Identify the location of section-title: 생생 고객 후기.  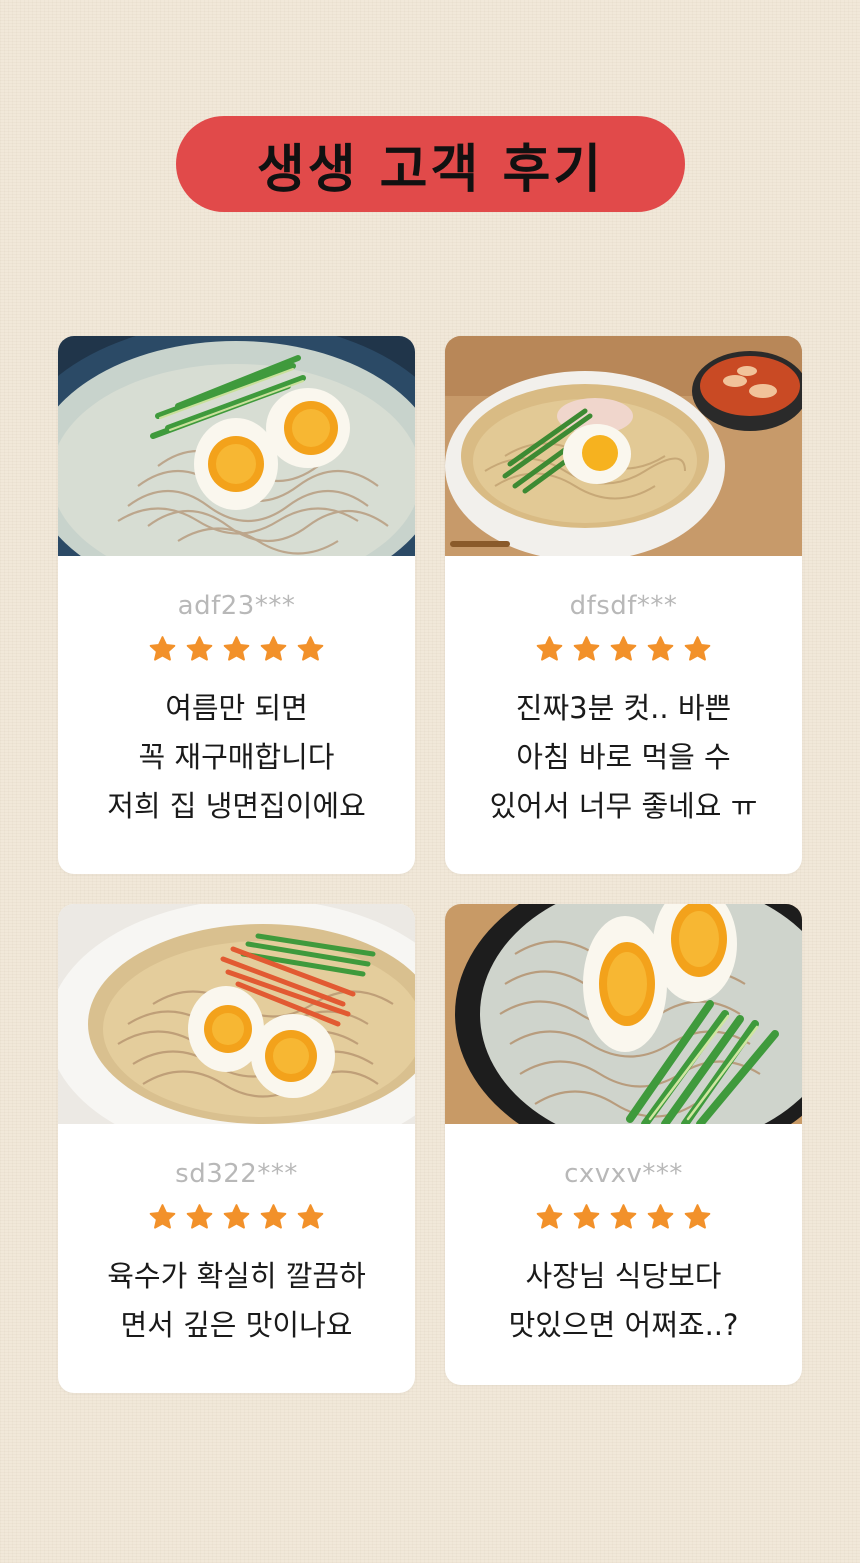
(430, 169).